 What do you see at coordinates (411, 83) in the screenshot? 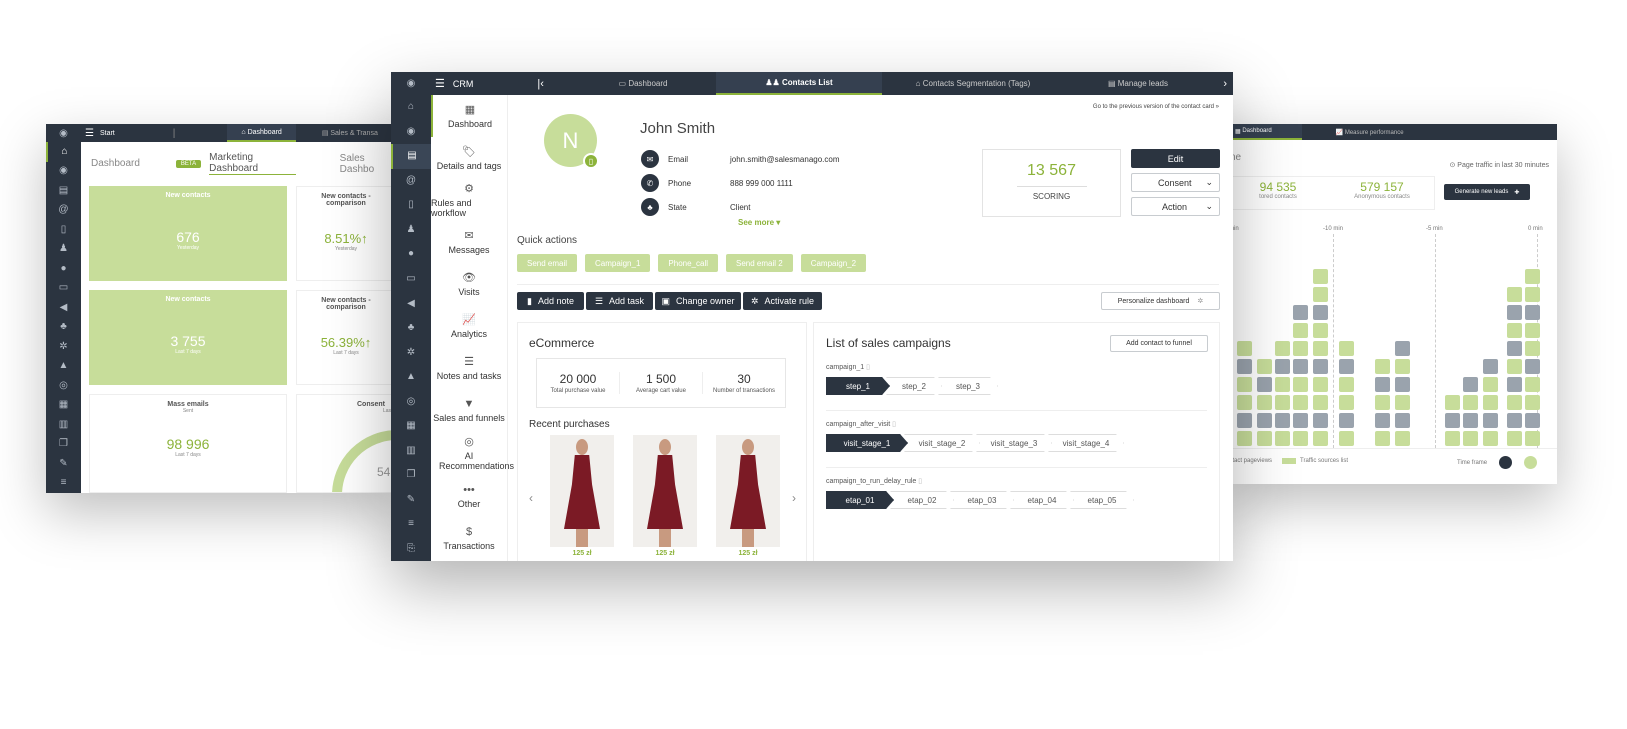
I see `user-circle-icon: ◉` at bounding box center [411, 83].